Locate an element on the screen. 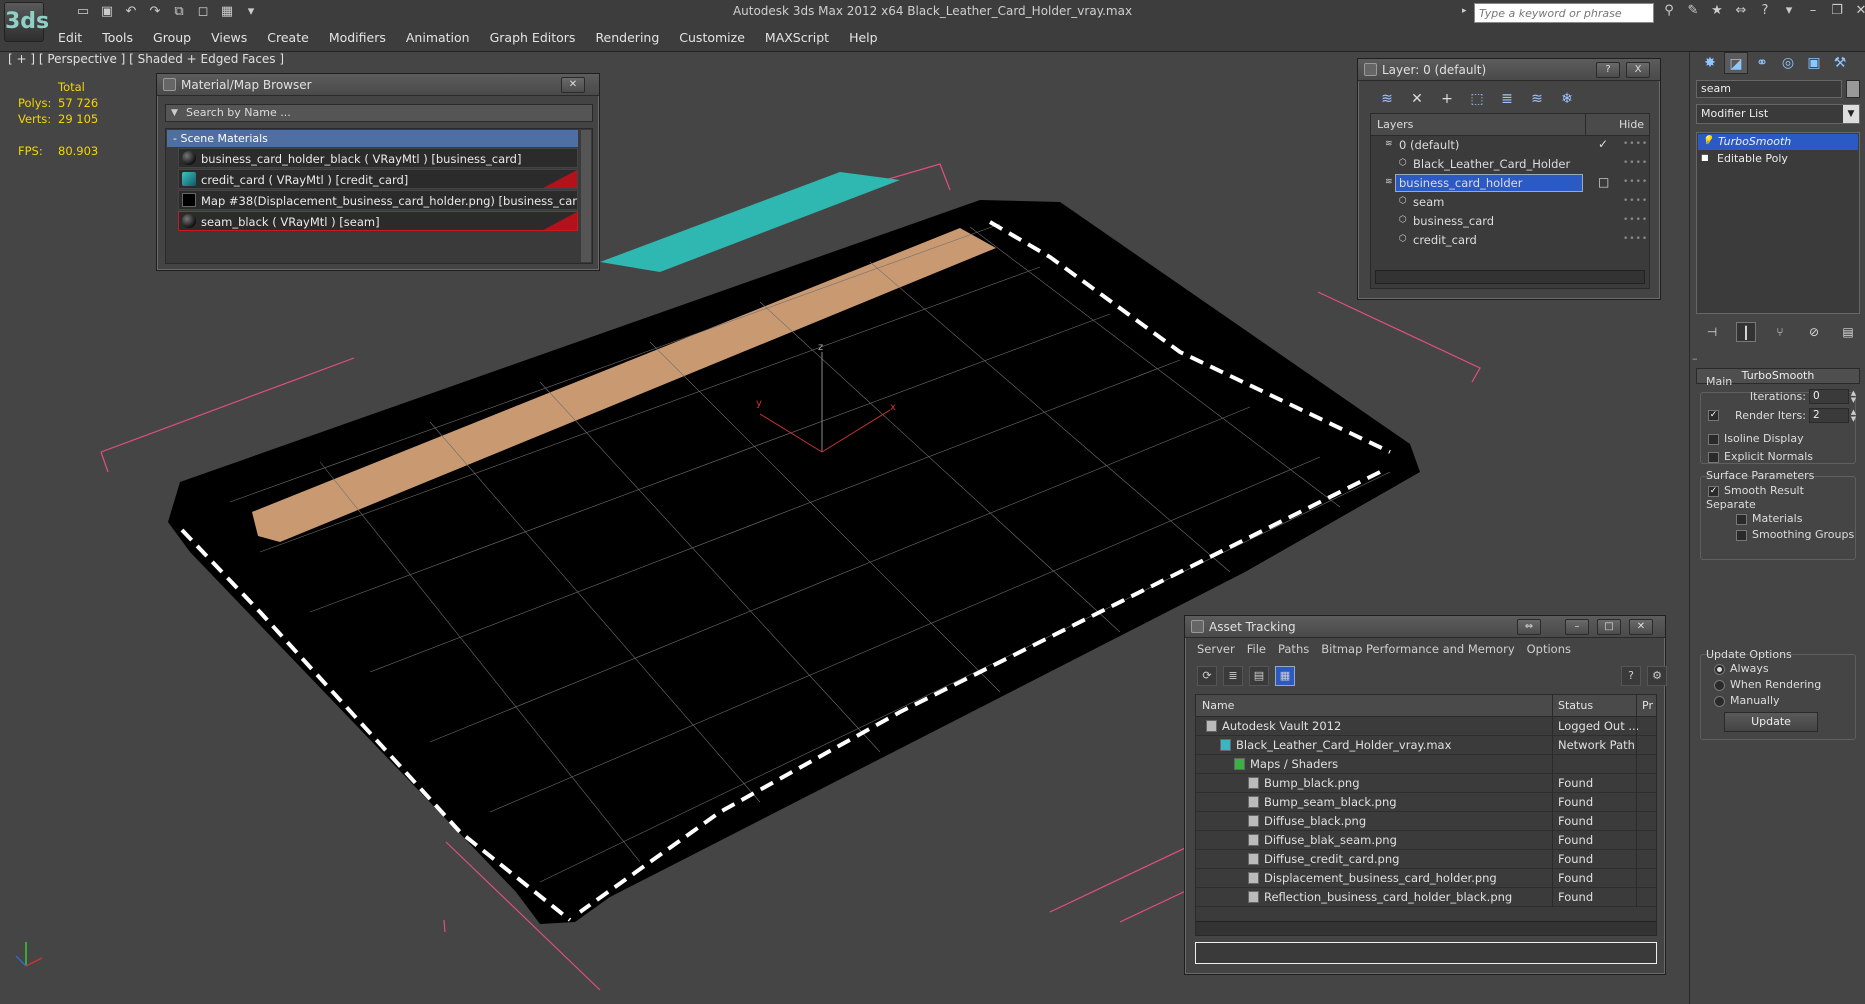 The height and width of the screenshot is (1004, 1865). undo-icon: ↶ is located at coordinates (131, 12).